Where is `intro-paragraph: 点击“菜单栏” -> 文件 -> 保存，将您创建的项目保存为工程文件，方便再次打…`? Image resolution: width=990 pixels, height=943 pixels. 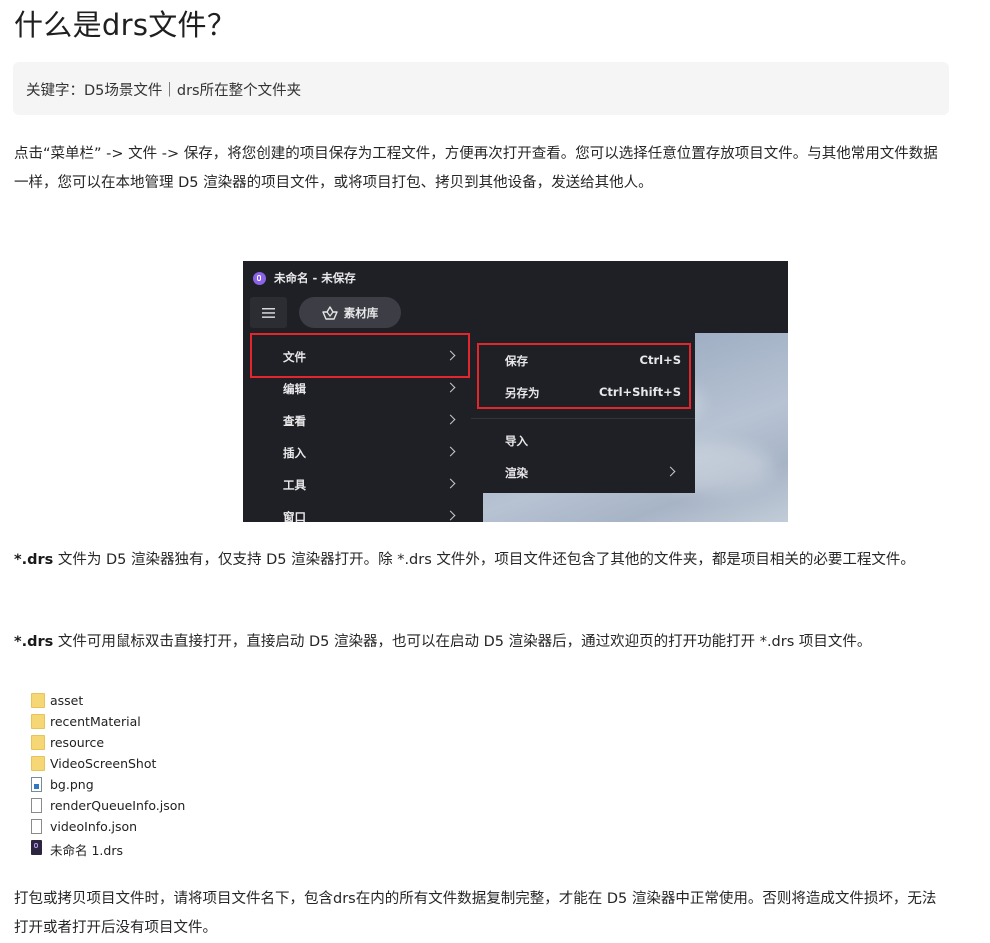 intro-paragraph: 点击“菜单栏” -> 文件 -> 保存，将您创建的项目保存为工程文件，方便再次打… is located at coordinates (476, 168).